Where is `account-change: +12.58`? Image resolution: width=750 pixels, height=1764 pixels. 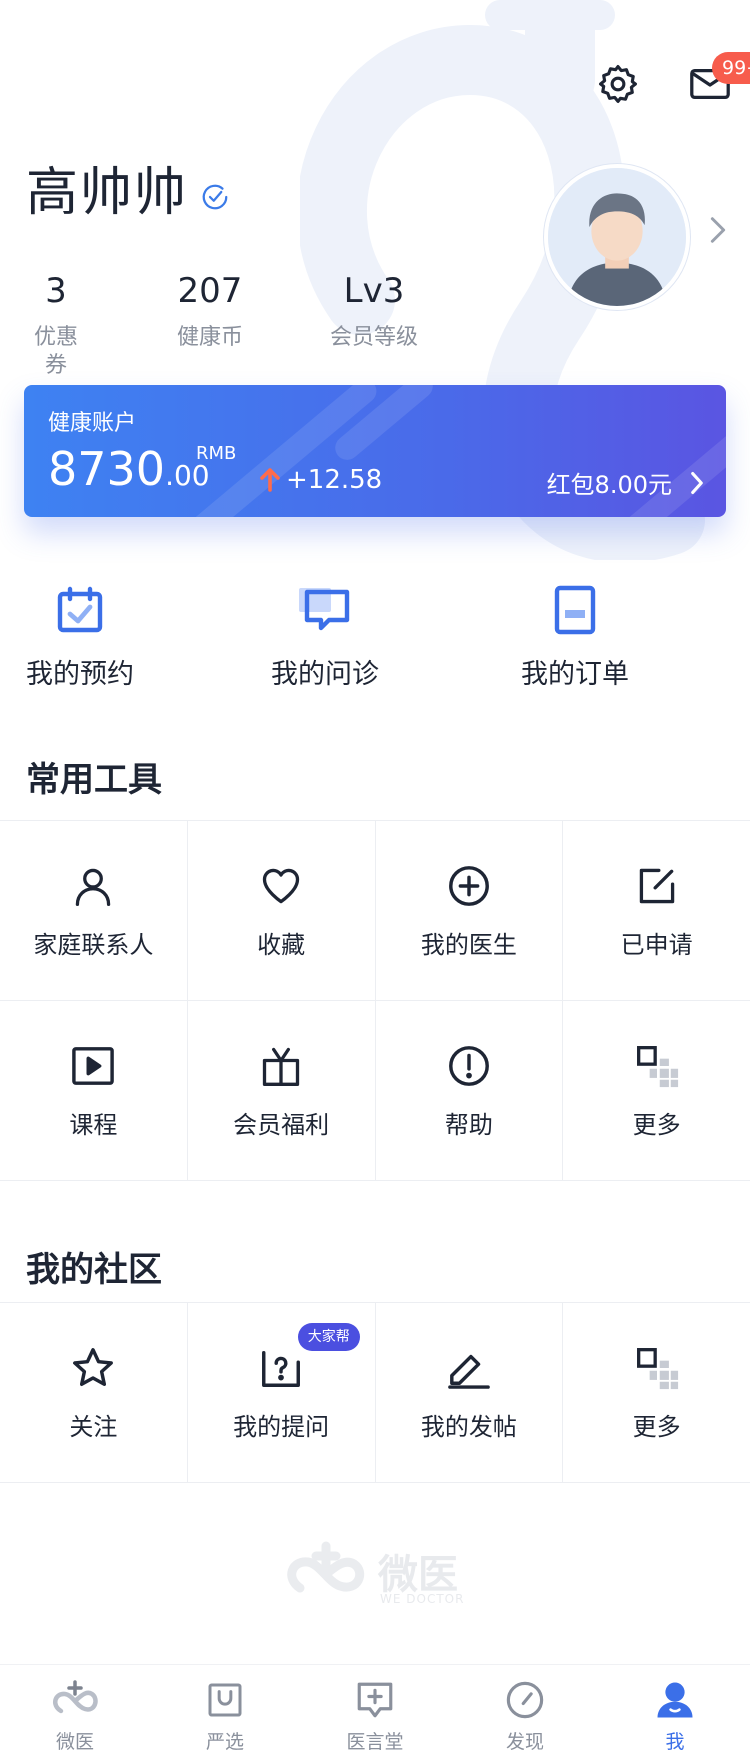
account-change: +12.58 is located at coordinates (321, 480).